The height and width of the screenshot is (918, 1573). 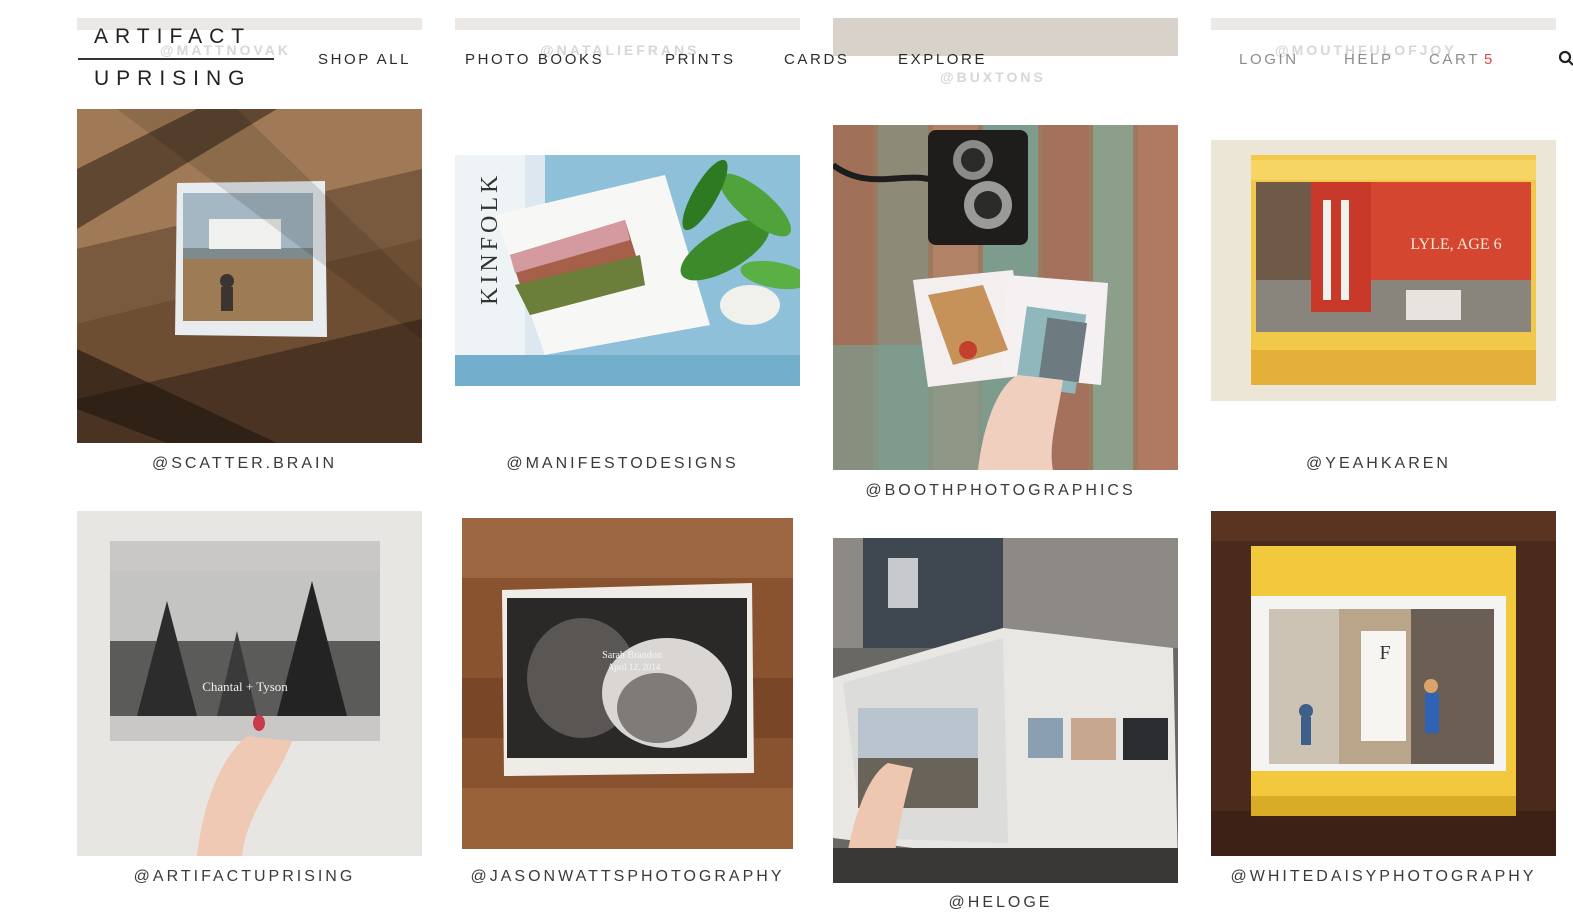 What do you see at coordinates (249, 276) in the screenshot?
I see `gallery-photo-scatter-brain` at bounding box center [249, 276].